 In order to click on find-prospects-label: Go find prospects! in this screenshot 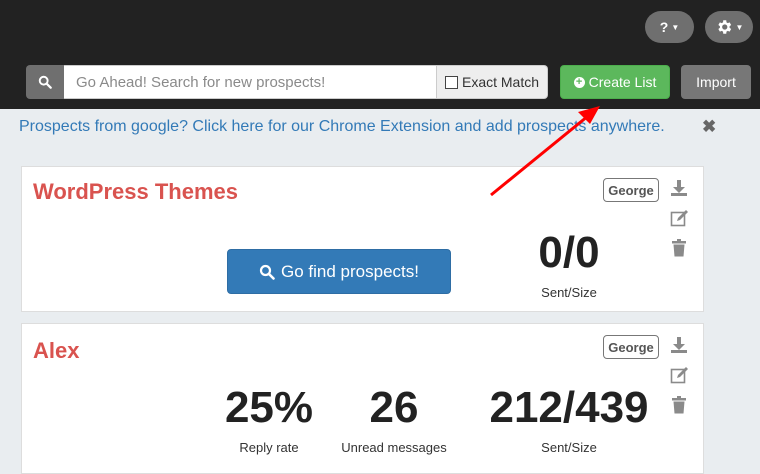, I will do `click(350, 271)`.